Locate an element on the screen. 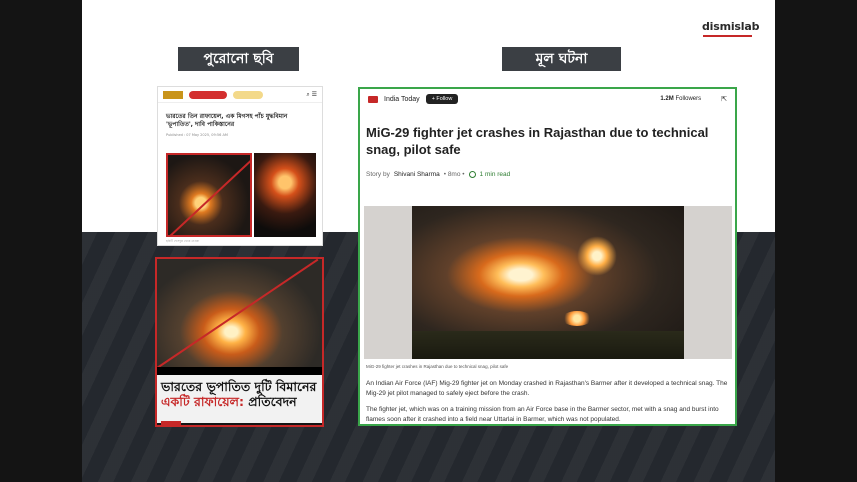 Image resolution: width=857 pixels, height=482 pixels. news-headline-highlight: একটি রাফায়েল: is located at coordinates (202, 401).